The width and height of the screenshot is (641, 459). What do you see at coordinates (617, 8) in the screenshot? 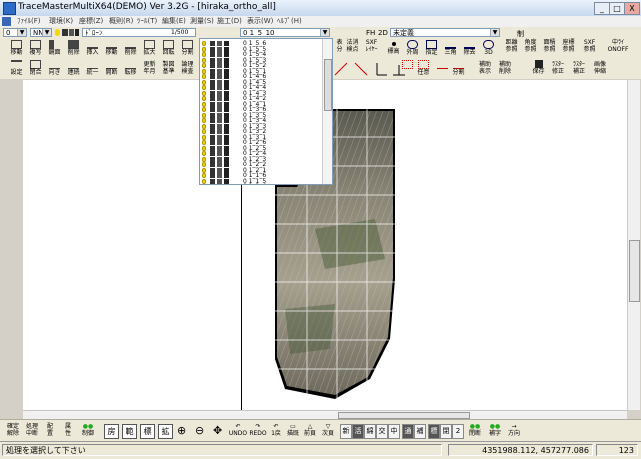
I see `maximize-button: □` at bounding box center [617, 8].